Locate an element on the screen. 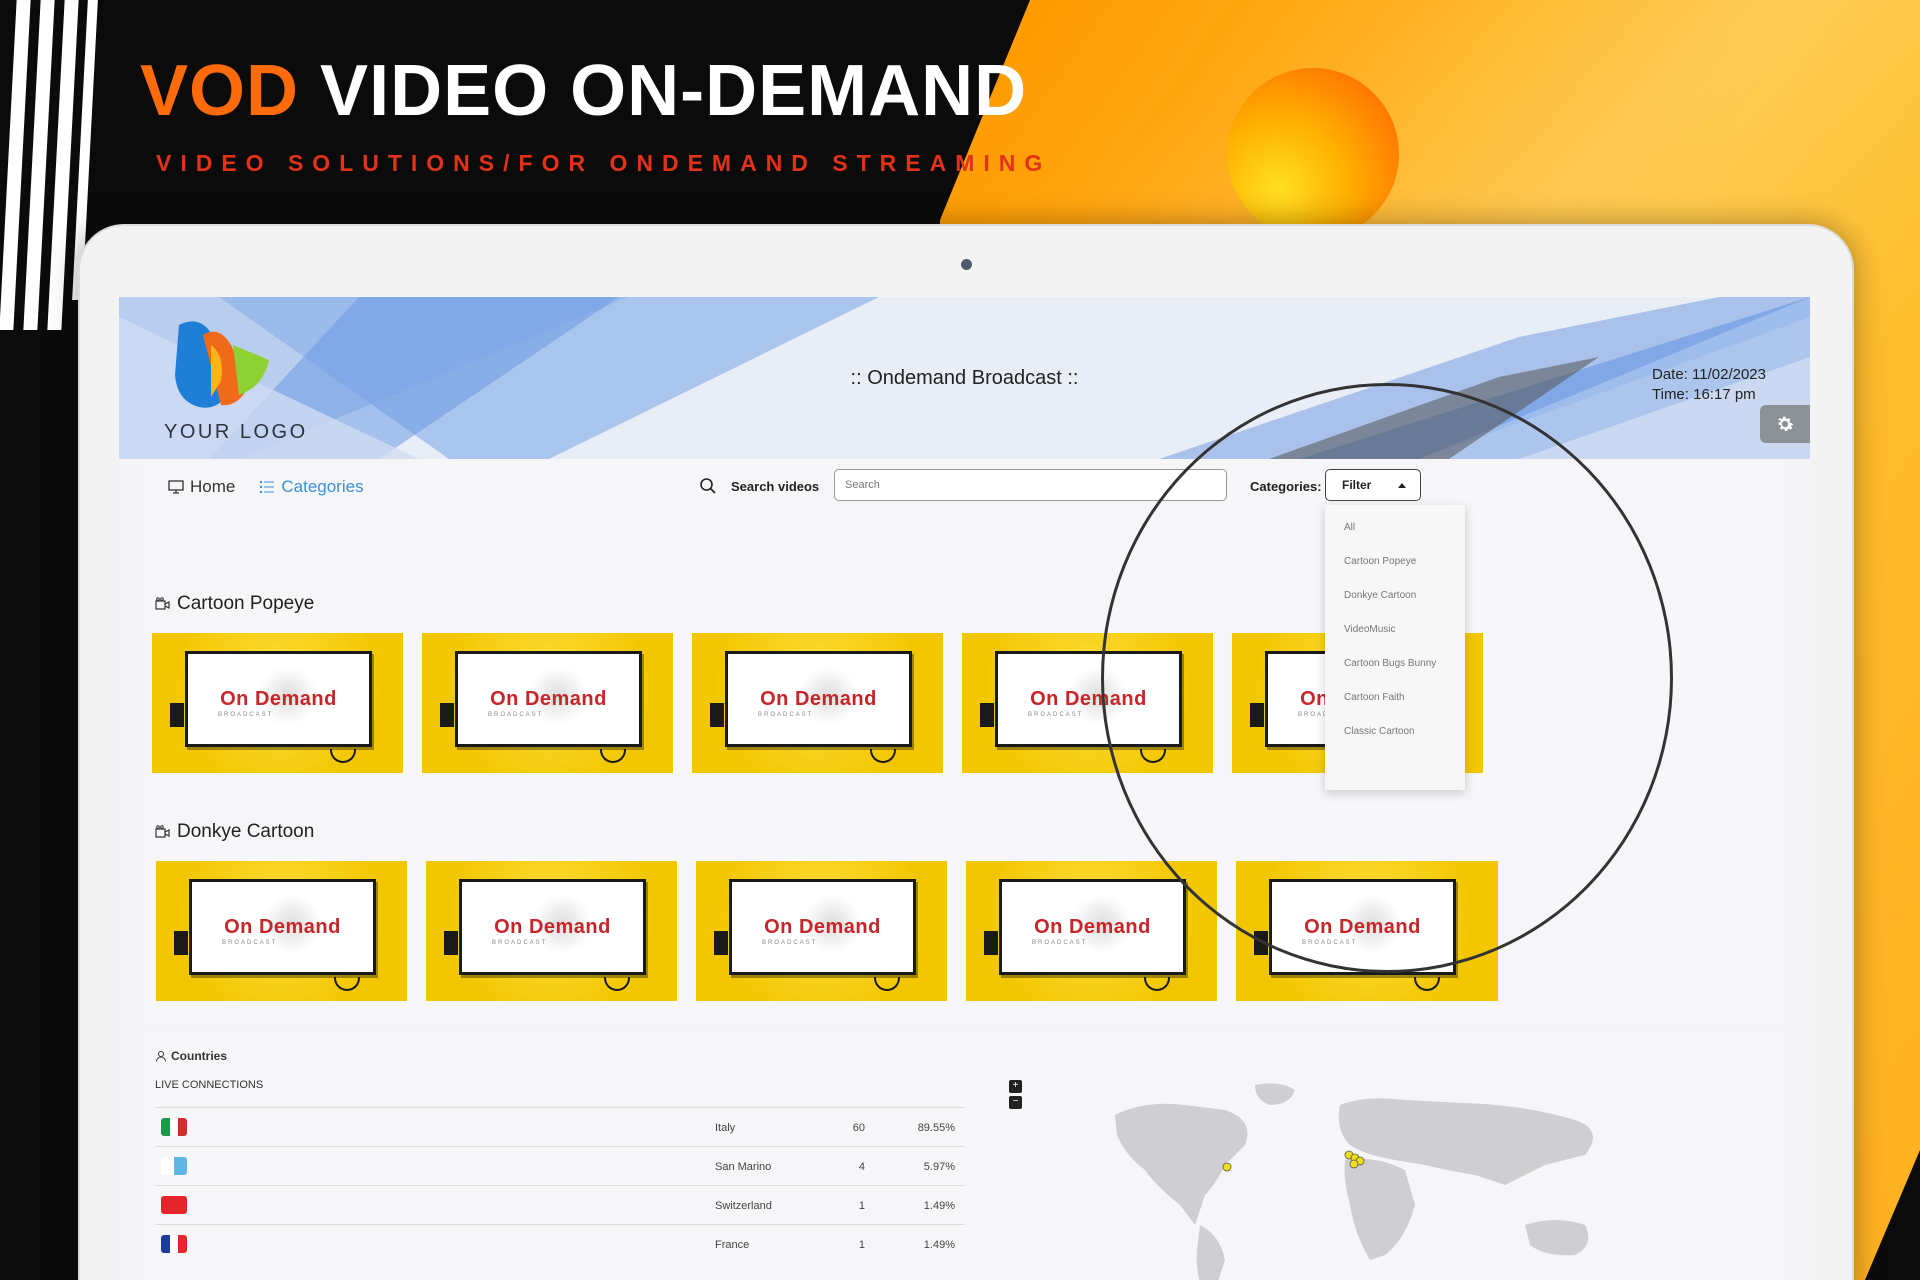 The image size is (1920, 1280). nav-home: Home is located at coordinates (201, 487).